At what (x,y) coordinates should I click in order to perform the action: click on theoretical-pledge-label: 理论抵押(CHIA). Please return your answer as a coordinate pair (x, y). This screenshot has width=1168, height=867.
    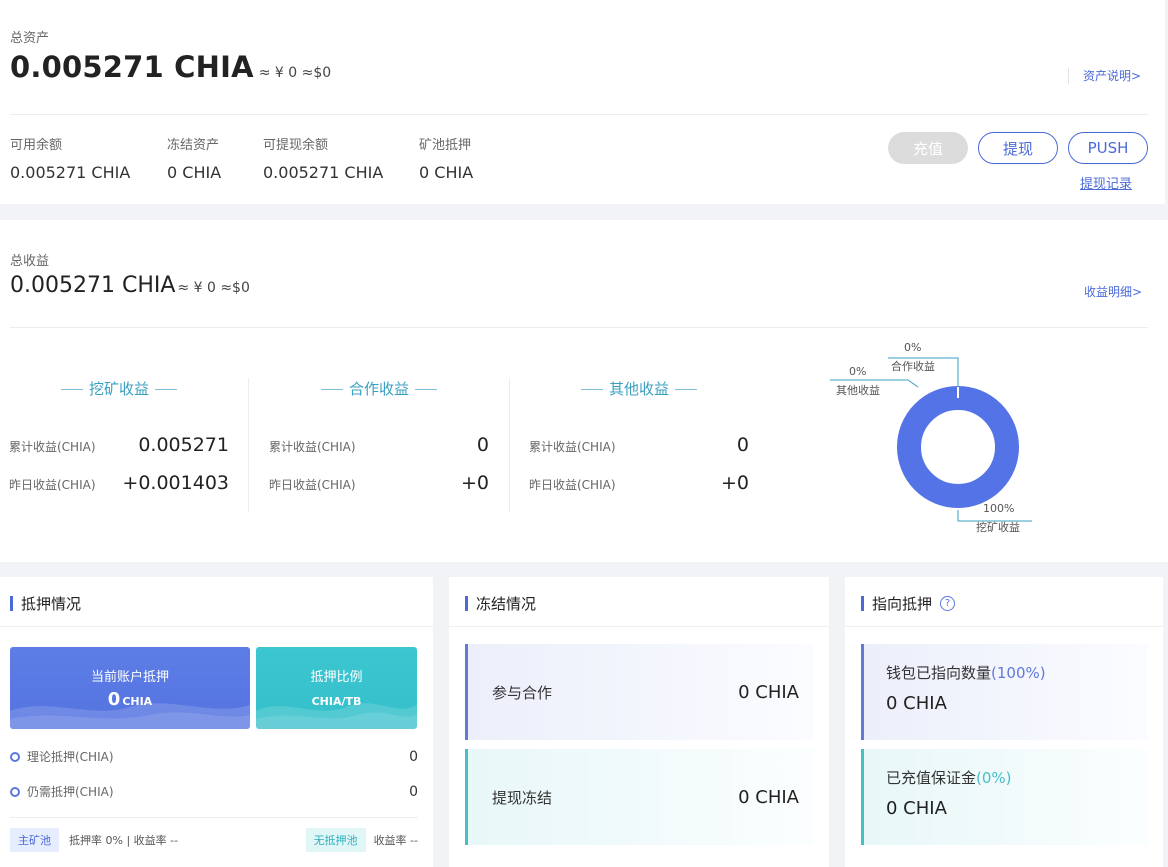
    Looking at the image, I should click on (62, 756).